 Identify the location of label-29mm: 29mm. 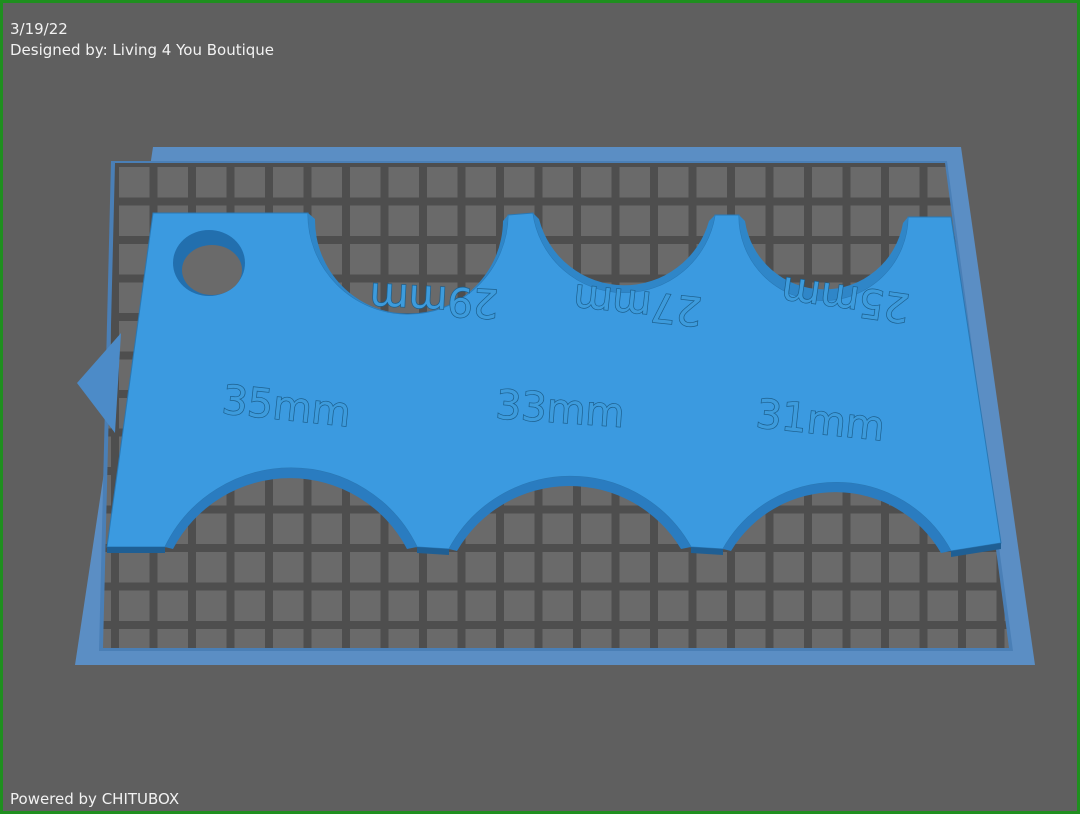
(433, 299).